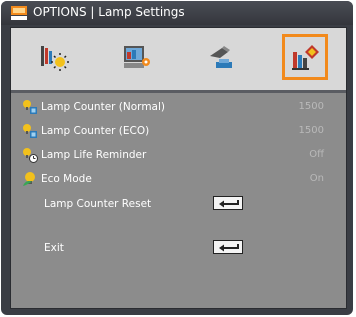 The image size is (356, 317). I want to click on menu-item-label: Eco Mode, so click(66, 179).